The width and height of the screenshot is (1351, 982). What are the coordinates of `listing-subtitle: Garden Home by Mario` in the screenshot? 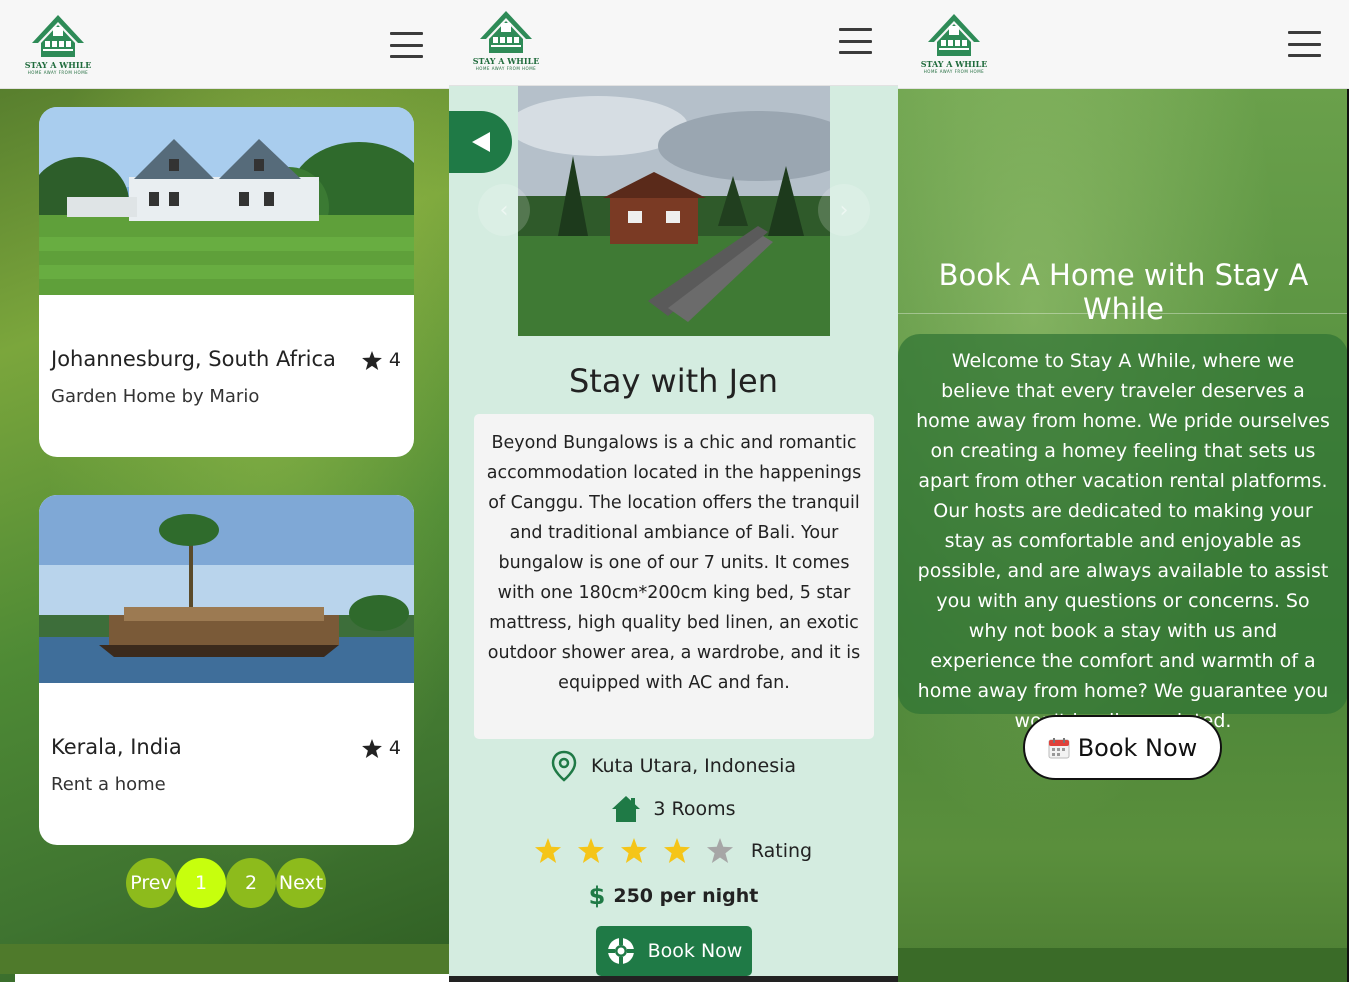 It's located at (155, 396).